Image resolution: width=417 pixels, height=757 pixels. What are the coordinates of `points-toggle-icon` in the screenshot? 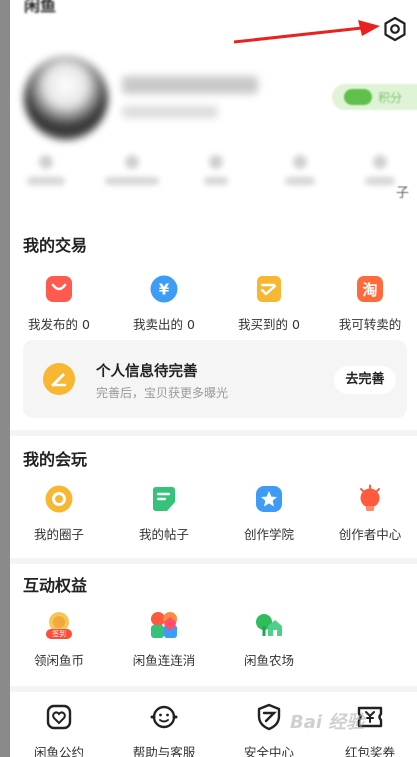 It's located at (358, 97).